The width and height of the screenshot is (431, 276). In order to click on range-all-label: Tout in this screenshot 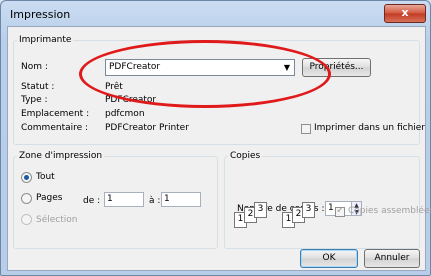, I will do `click(45, 177)`.